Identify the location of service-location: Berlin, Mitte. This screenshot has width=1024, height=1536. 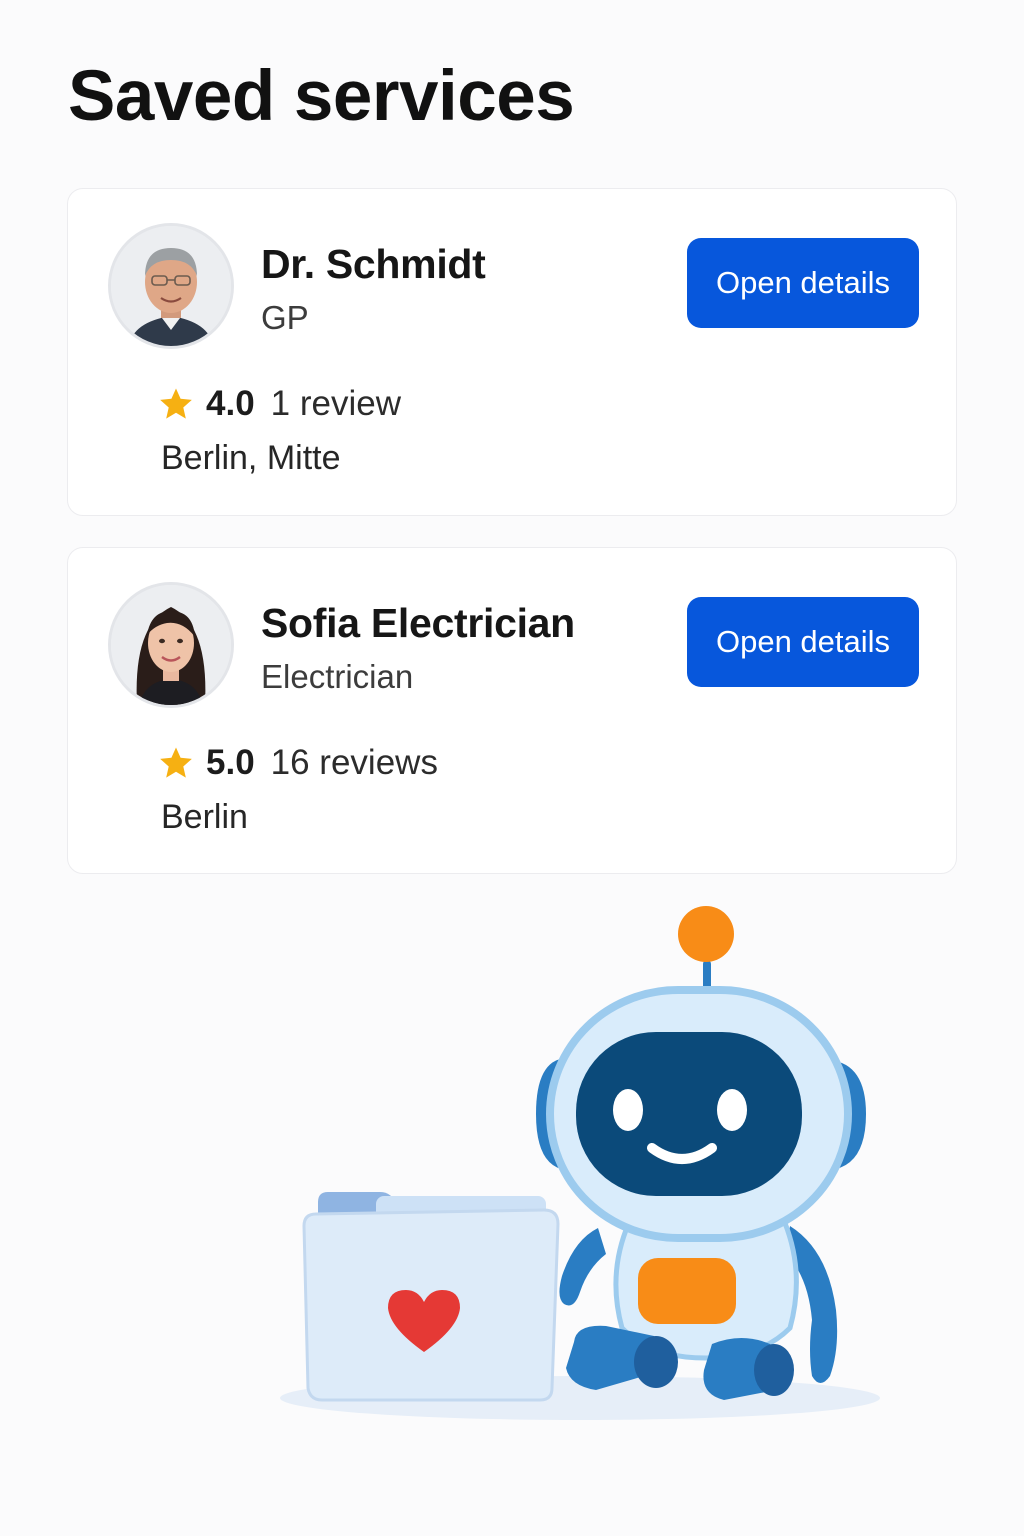
(251, 458).